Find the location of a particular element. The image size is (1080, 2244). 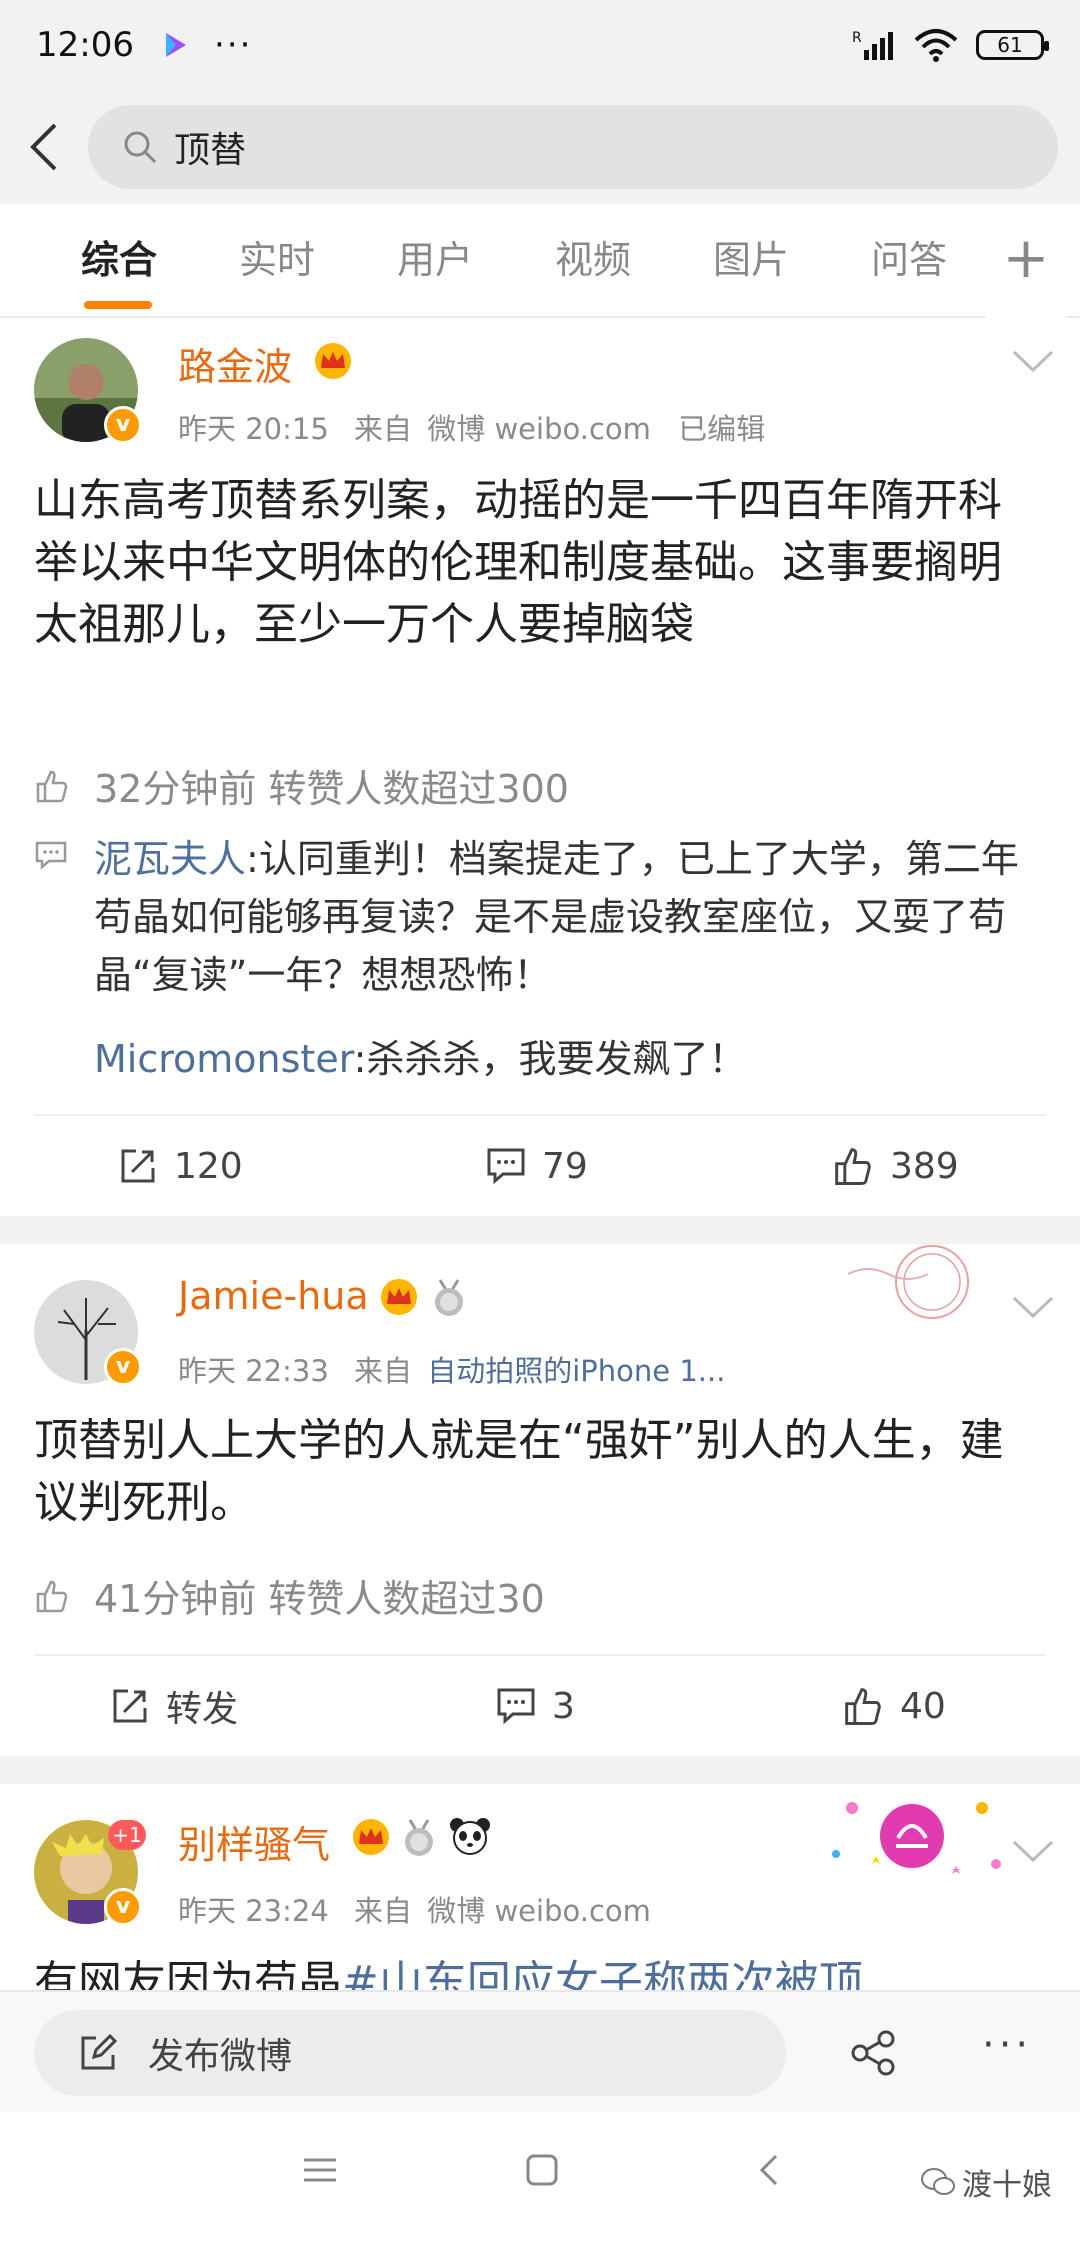

compose-weibo-button: 发布微博 is located at coordinates (410, 2053).